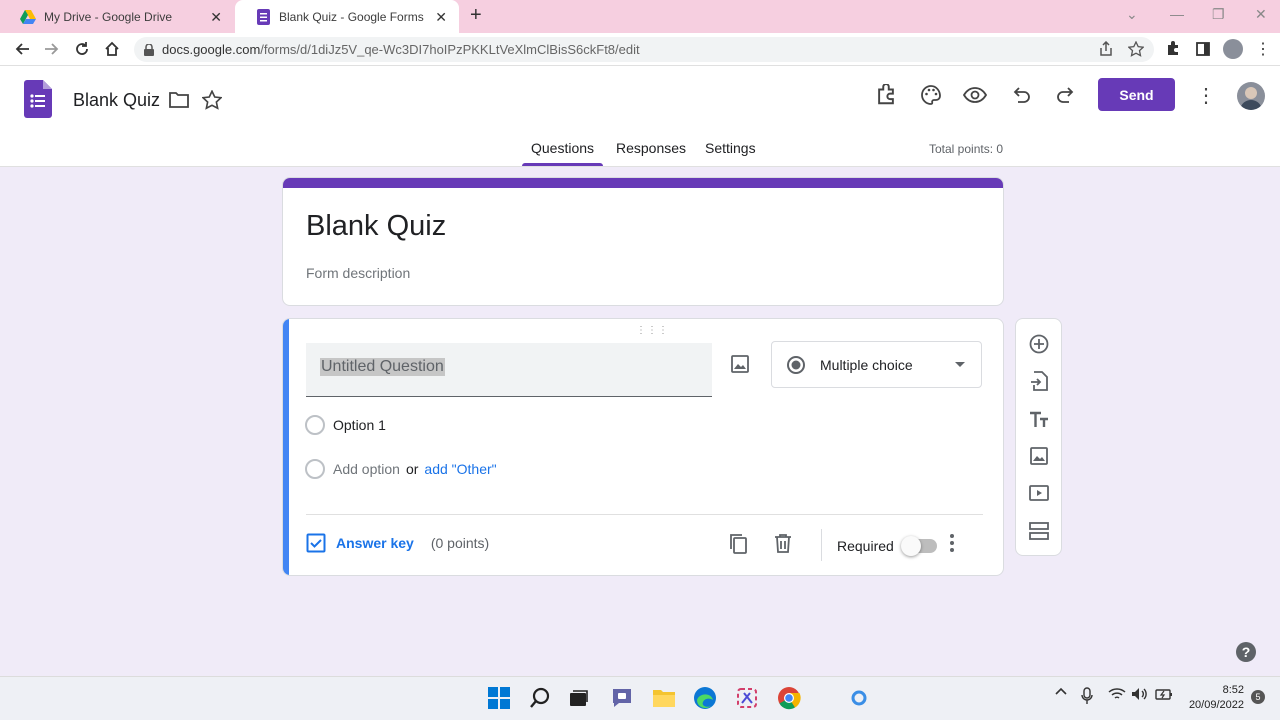  What do you see at coordinates (116, 100) in the screenshot?
I see `form-title-header: Blank Quiz` at bounding box center [116, 100].